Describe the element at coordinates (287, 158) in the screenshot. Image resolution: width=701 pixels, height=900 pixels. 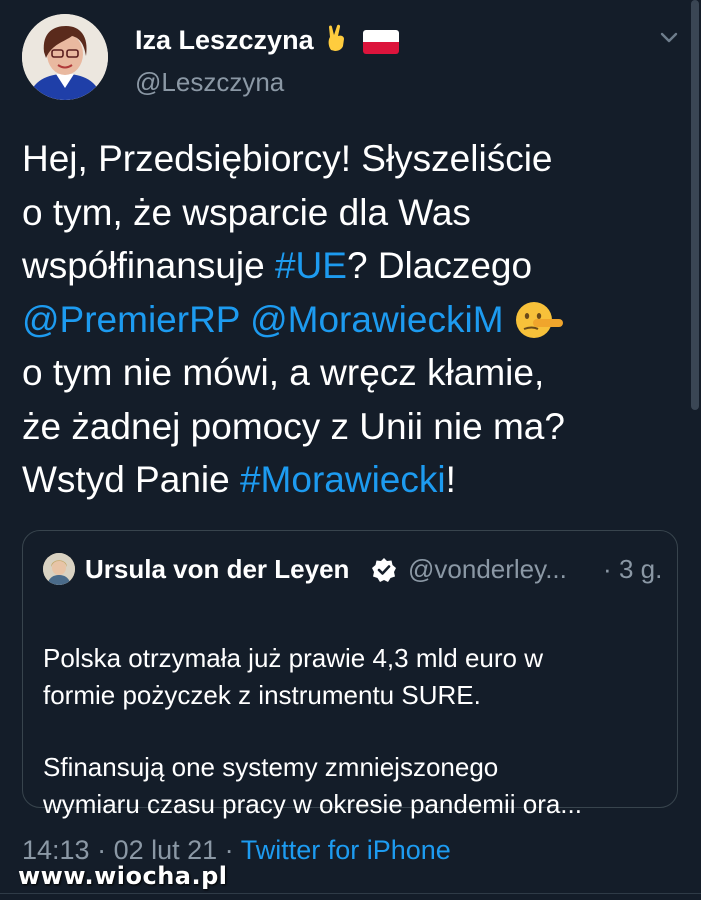
I see `tweet-line-1: Hej, Przedsiębiorcy! Słyszeliście` at that location.